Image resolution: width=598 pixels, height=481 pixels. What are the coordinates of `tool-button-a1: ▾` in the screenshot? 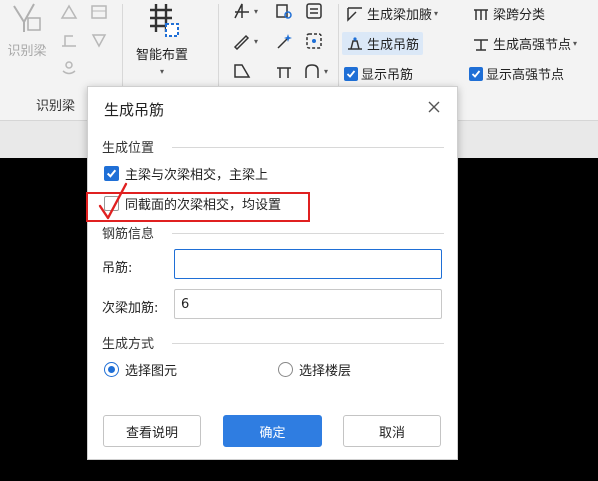 It's located at (245, 11).